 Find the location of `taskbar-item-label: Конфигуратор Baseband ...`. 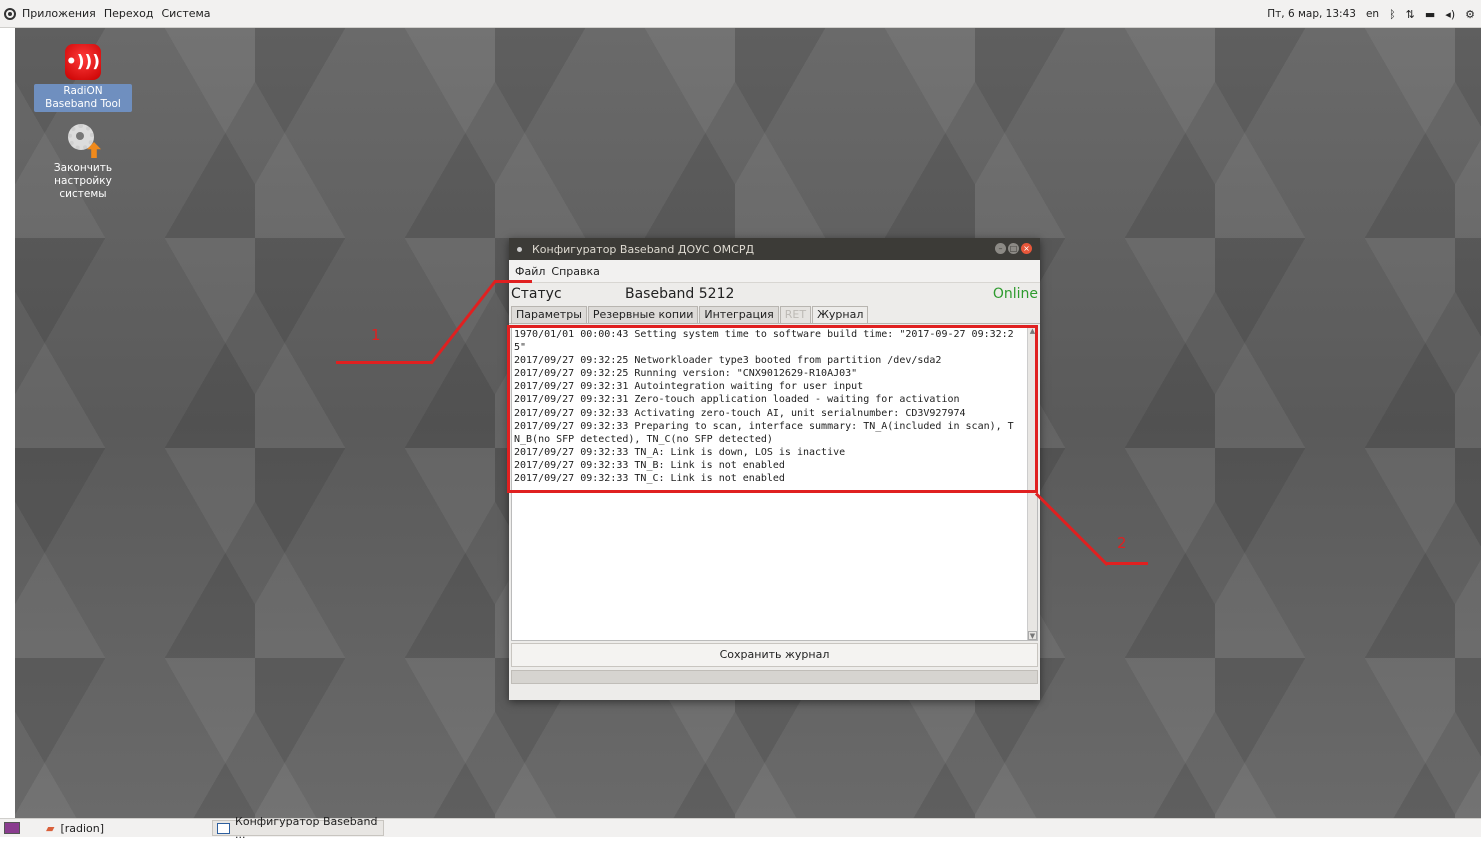

taskbar-item-label: Конфигуратор Baseband ... is located at coordinates (306, 828).